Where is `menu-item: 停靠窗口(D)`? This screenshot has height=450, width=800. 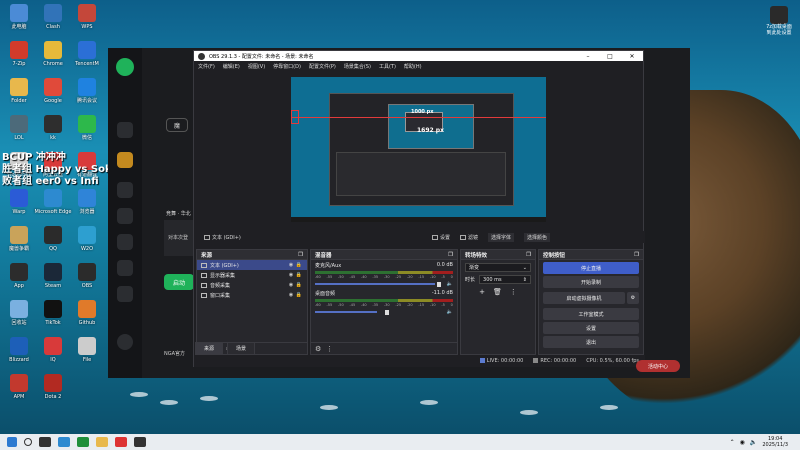
menu-item: 停靠窗口(D) is located at coordinates (287, 66).